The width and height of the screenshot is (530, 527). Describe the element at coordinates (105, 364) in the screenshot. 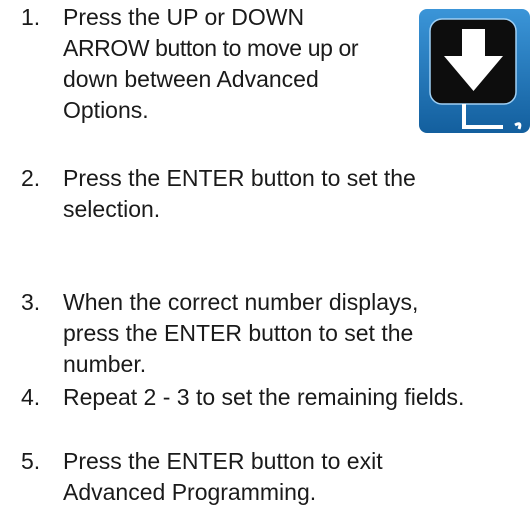

I see `step-text-line: number.` at that location.